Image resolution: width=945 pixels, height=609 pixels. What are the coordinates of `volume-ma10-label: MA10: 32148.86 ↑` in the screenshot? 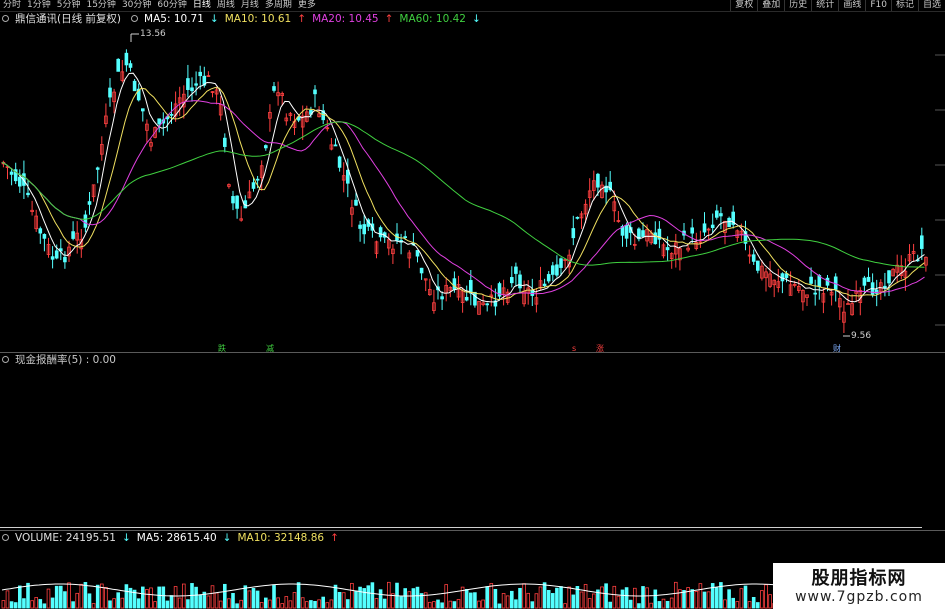 It's located at (288, 537).